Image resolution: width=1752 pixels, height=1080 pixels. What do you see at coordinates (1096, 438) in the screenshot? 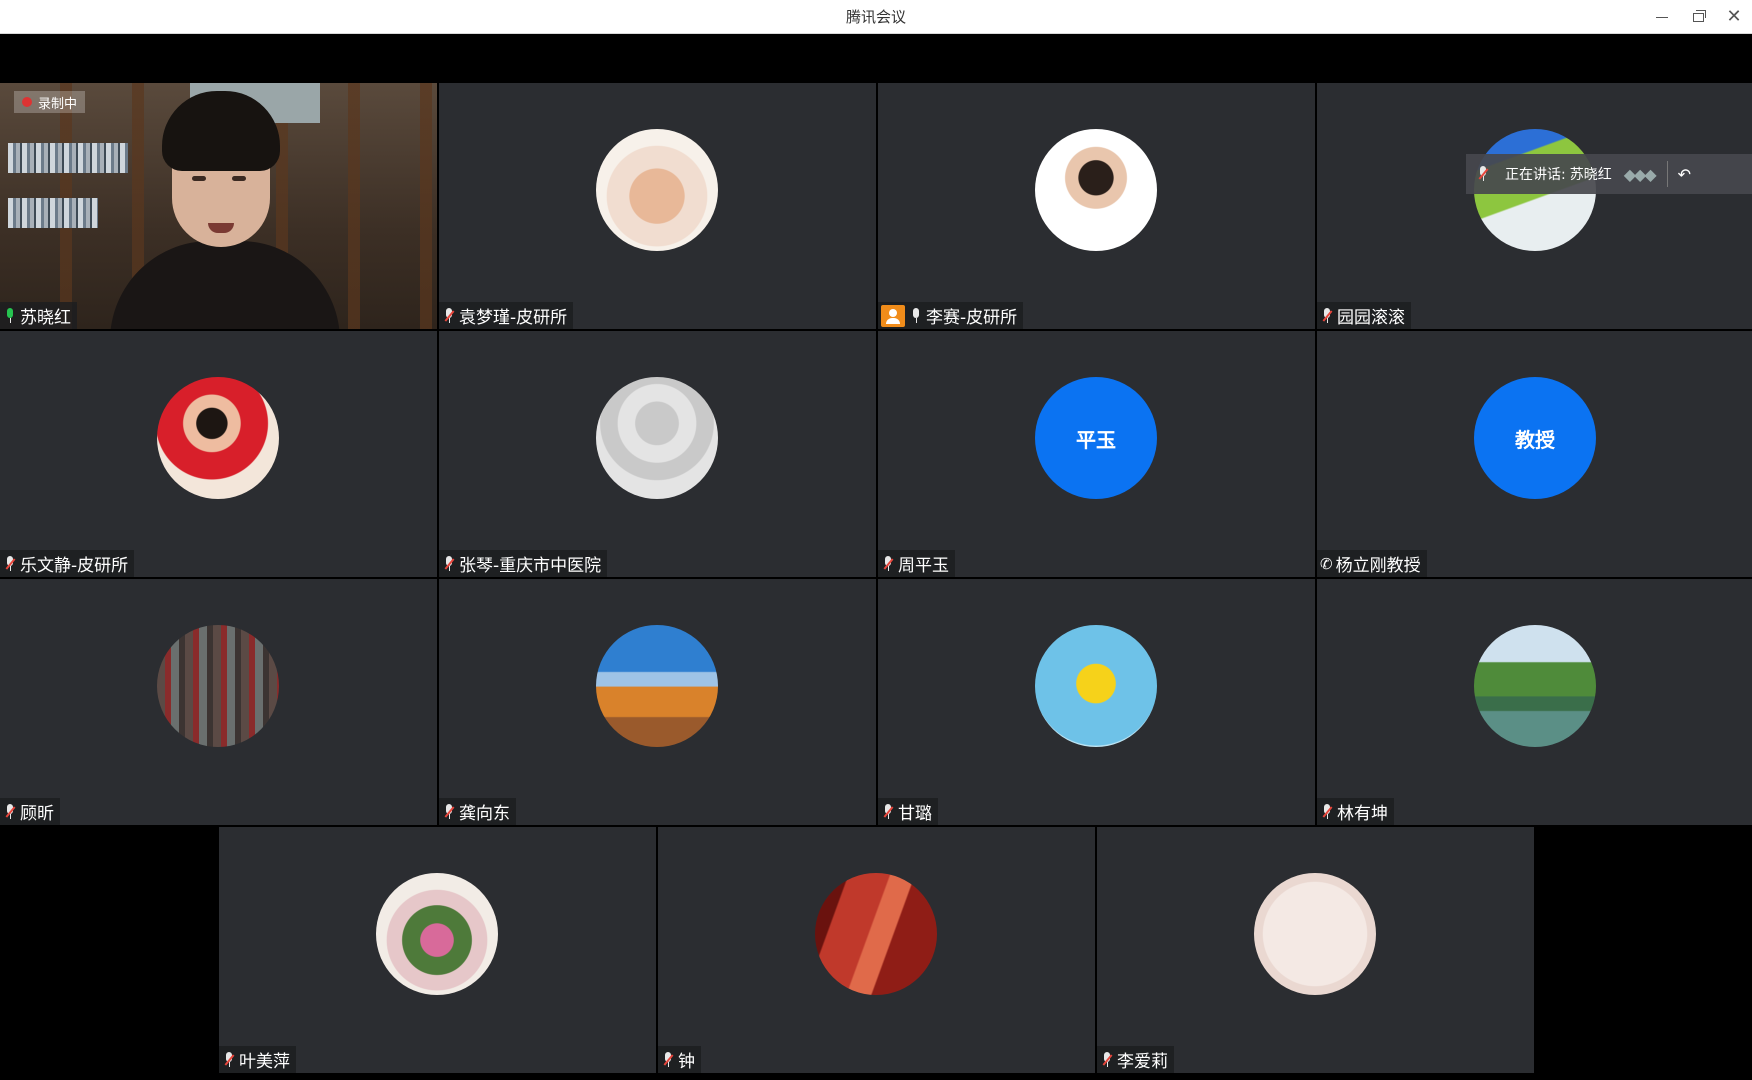
I see `participant-avatar: 平玉` at bounding box center [1096, 438].